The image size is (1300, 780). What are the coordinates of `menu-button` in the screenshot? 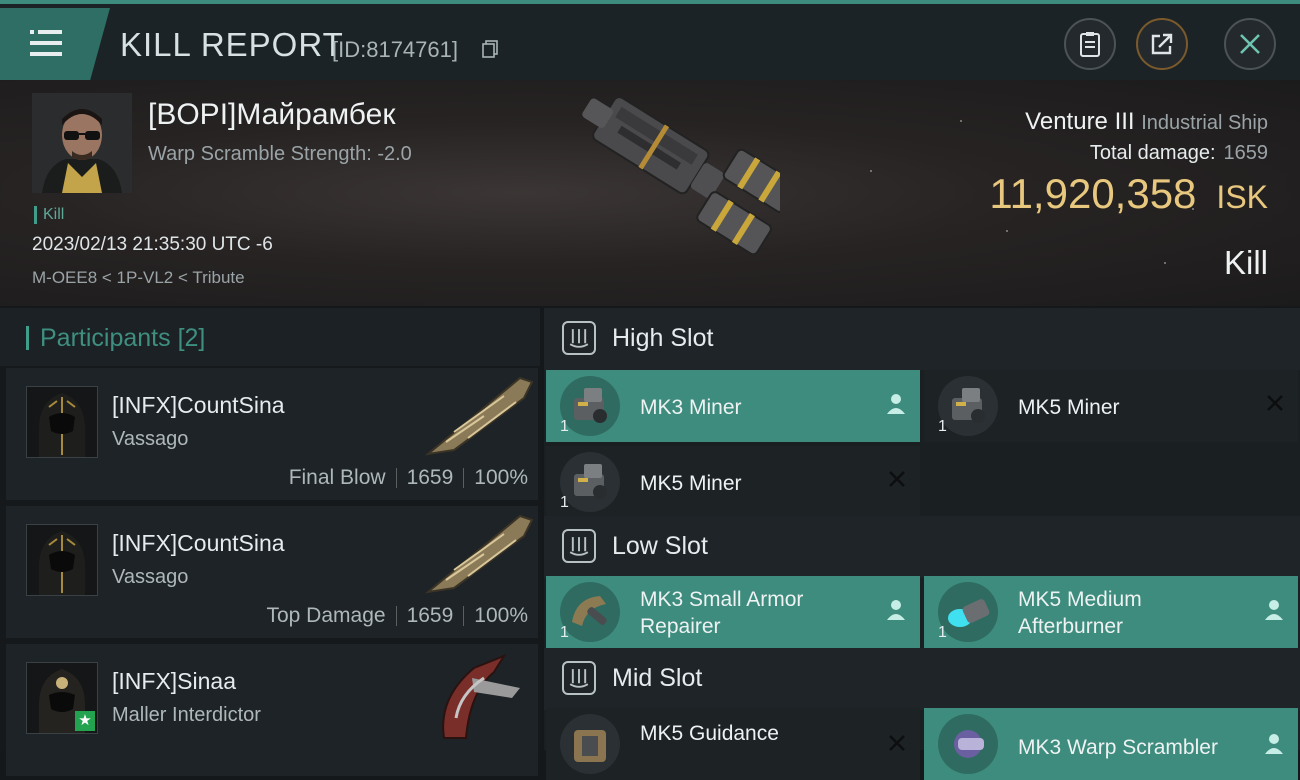 It's located at (55, 44).